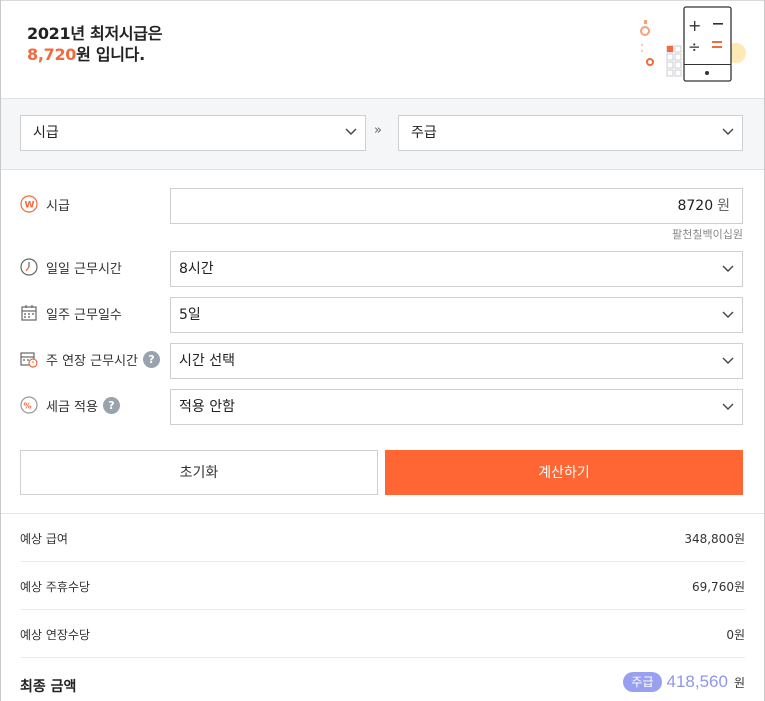 Image resolution: width=765 pixels, height=701 pixels. I want to click on result-label: 예상 주휴수당, so click(55, 587).